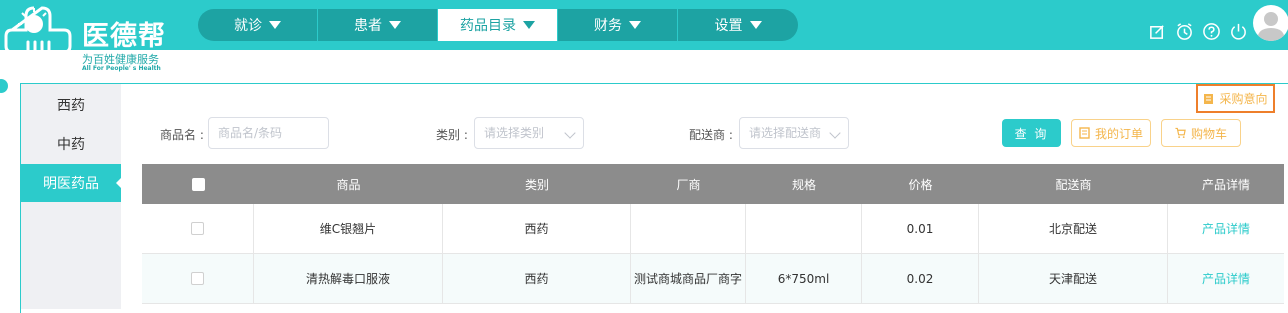 Image resolution: width=1288 pixels, height=313 pixels. I want to click on category-select: 请选择类别, so click(529, 133).